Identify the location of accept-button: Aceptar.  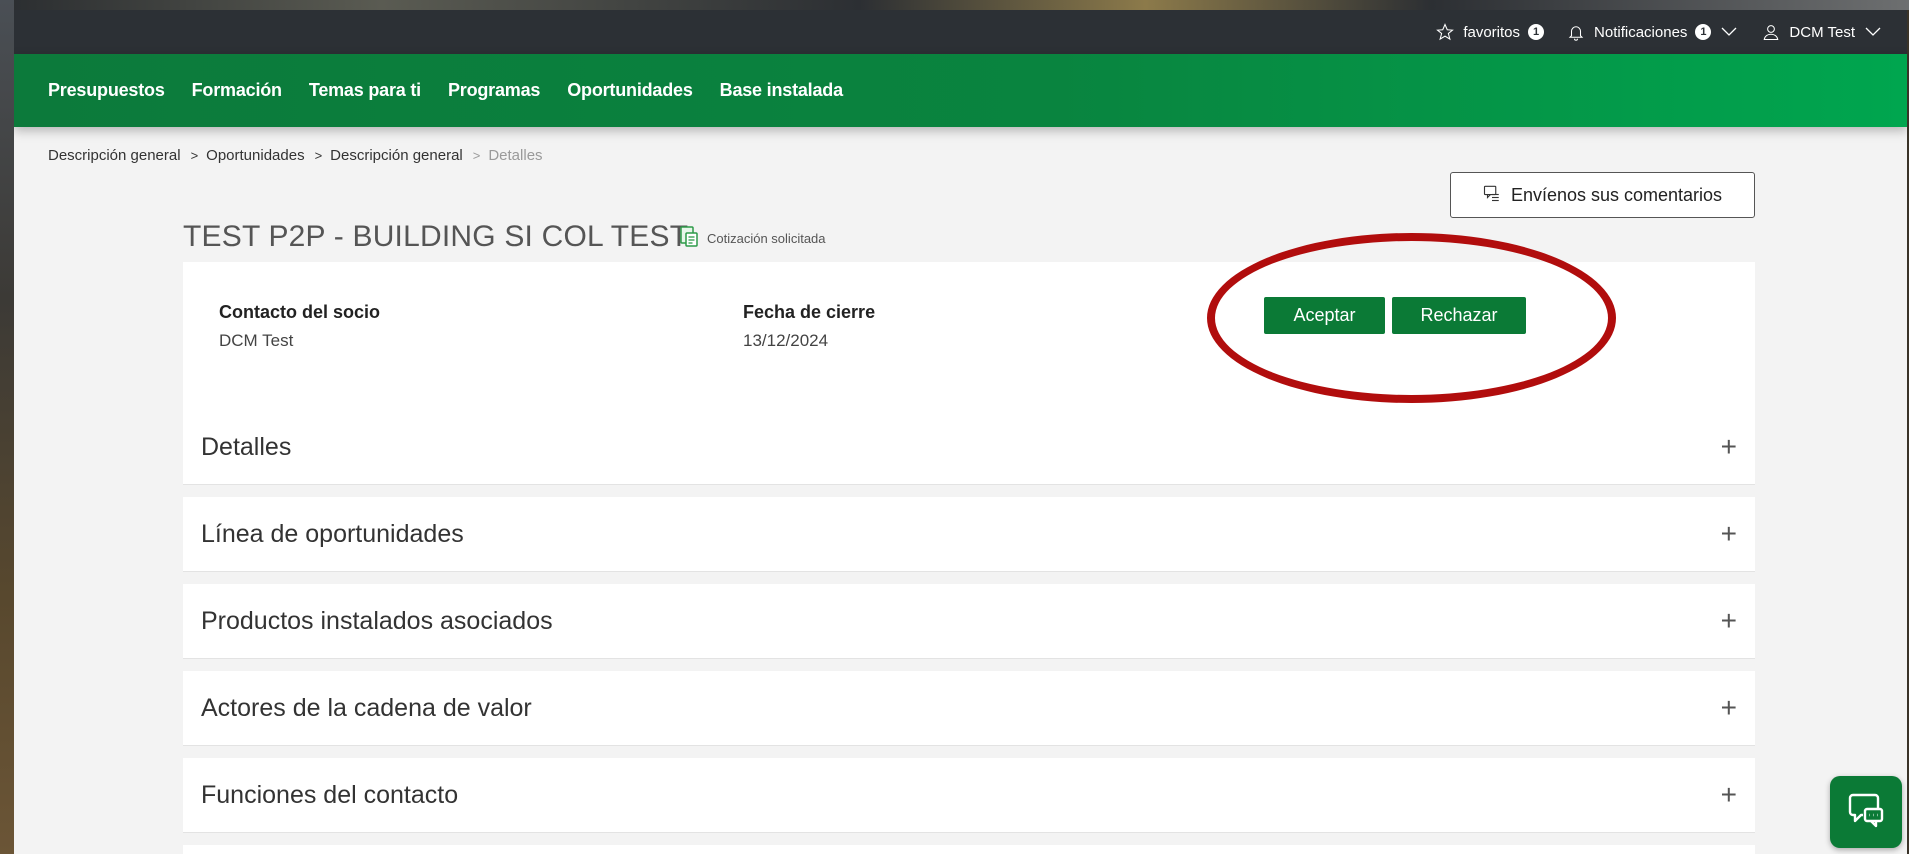
(1324, 315).